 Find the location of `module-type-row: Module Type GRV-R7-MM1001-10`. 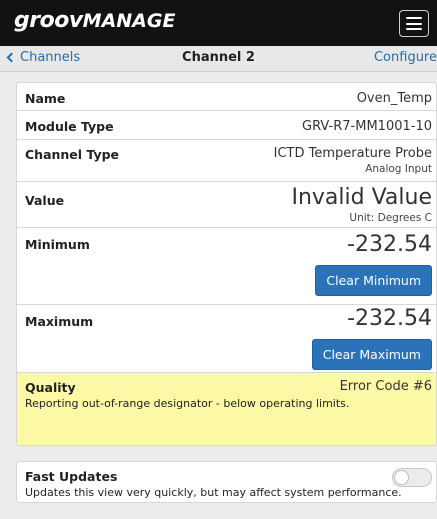

module-type-row: Module Type GRV-R7-MM1001-10 is located at coordinates (226, 125).